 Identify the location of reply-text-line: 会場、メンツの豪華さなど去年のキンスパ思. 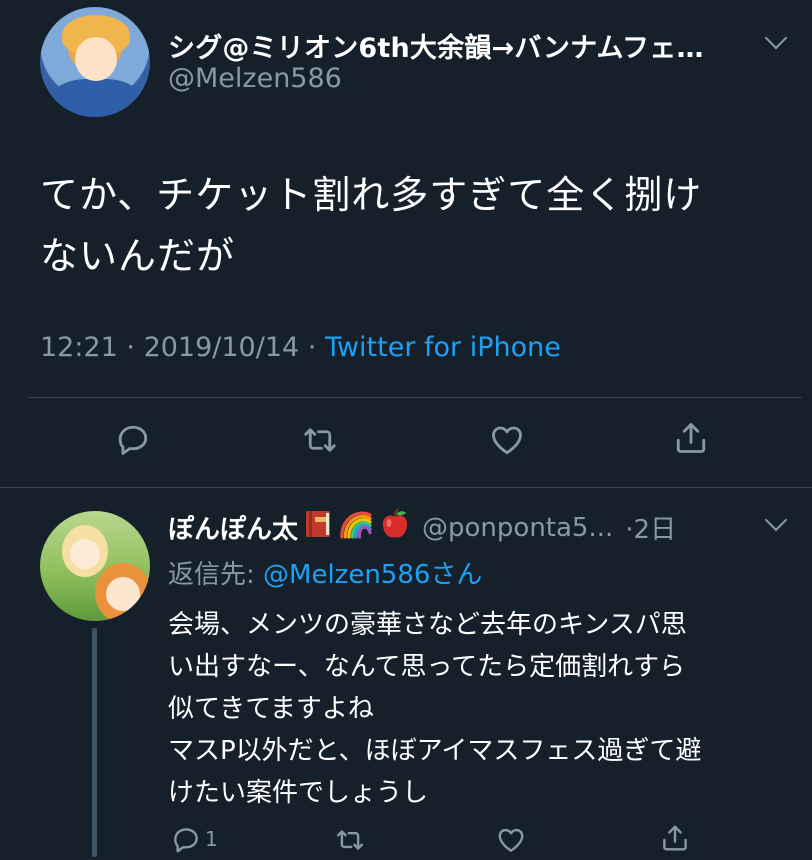
(427, 625).